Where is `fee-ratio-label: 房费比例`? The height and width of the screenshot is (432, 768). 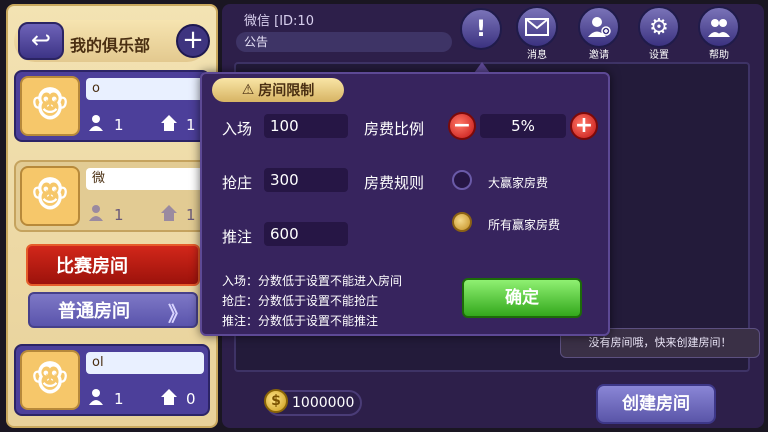 fee-ratio-label: 房费比例 is located at coordinates (394, 129).